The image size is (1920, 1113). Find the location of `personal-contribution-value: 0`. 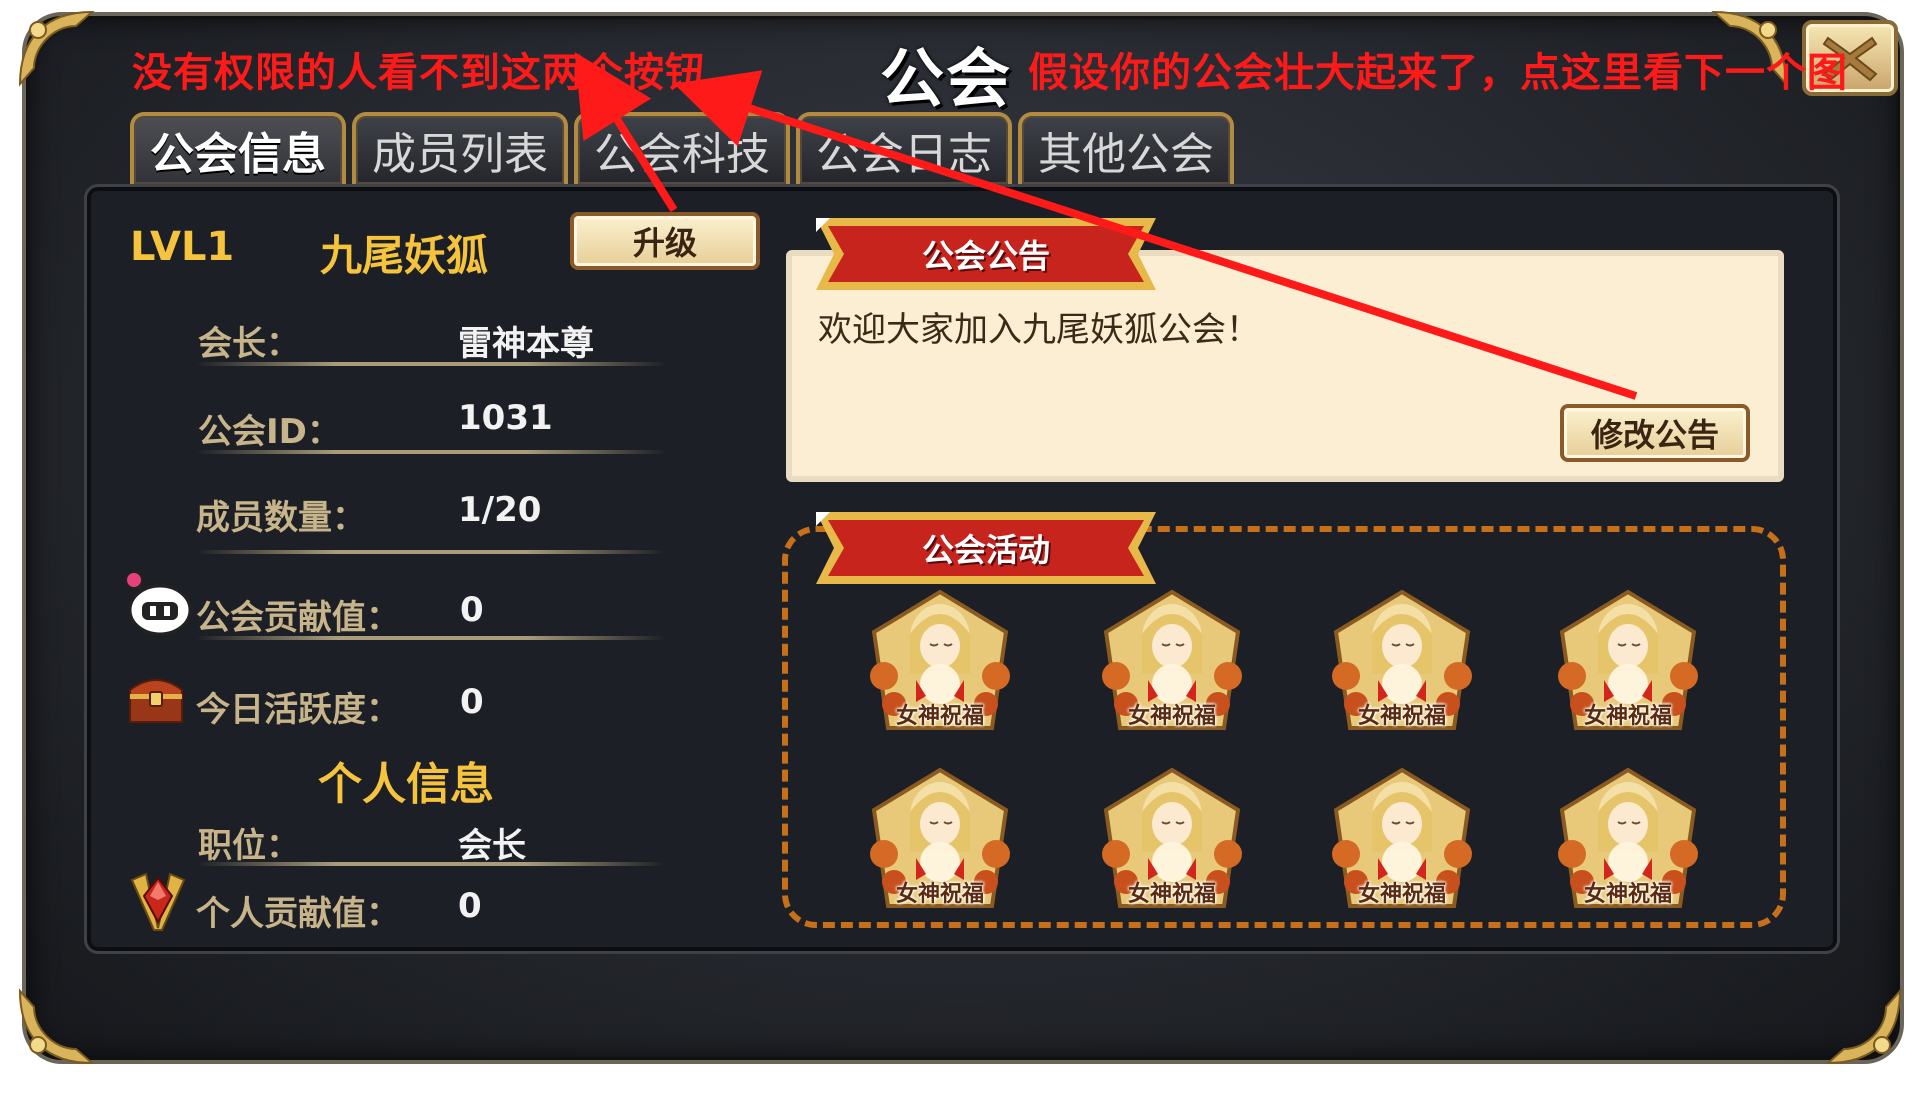

personal-contribution-value: 0 is located at coordinates (470, 906).